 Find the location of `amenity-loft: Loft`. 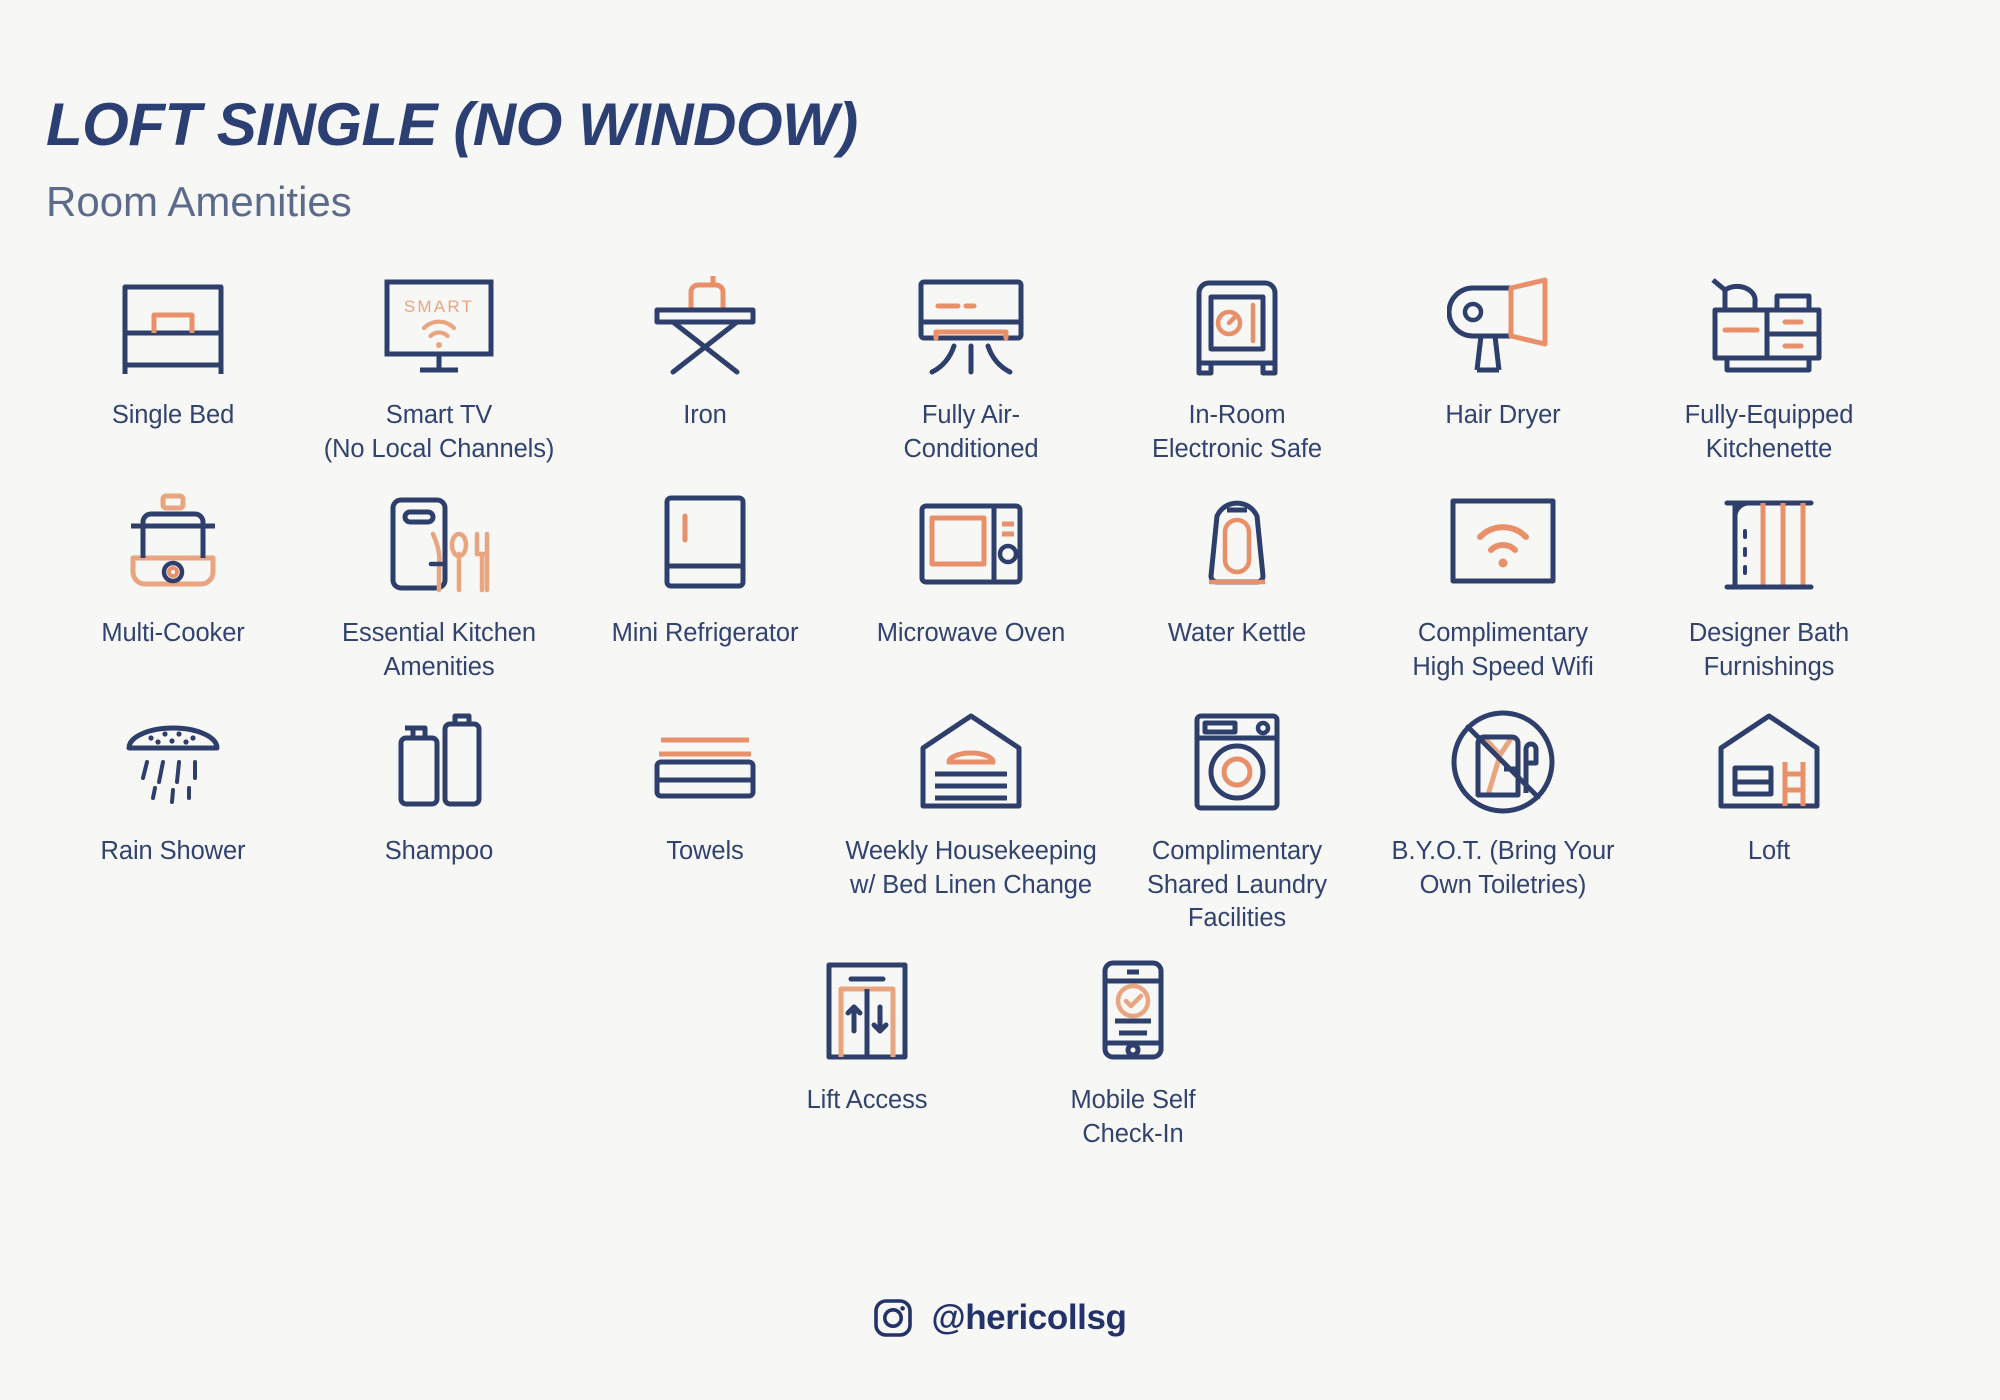

amenity-loft: Loft is located at coordinates (1769, 786).